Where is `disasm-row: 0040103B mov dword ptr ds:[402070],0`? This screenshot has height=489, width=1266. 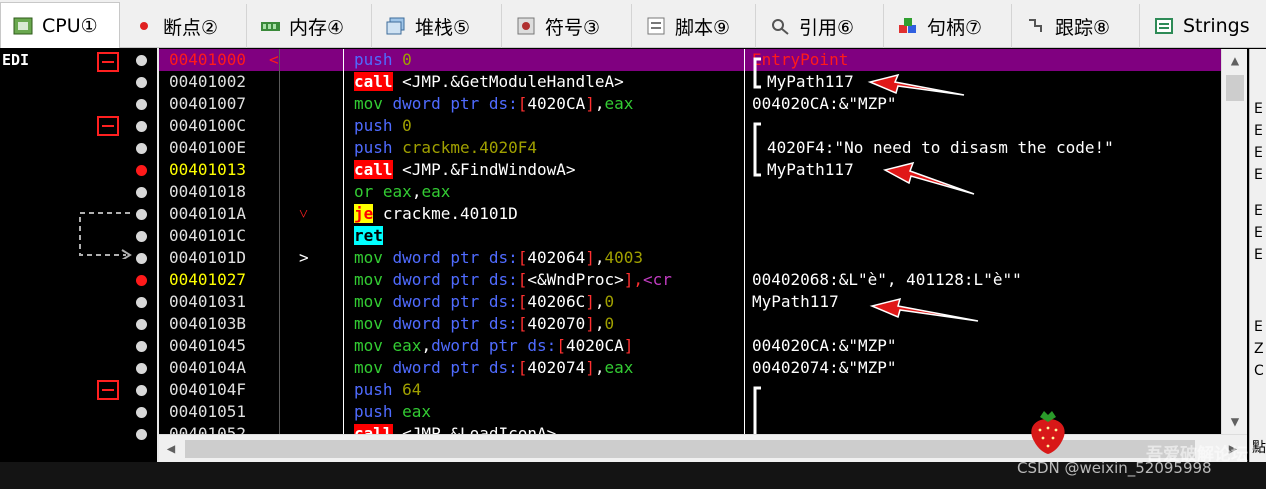 disasm-row: 0040103B mov dword ptr ds:[402070],0 is located at coordinates (690, 324).